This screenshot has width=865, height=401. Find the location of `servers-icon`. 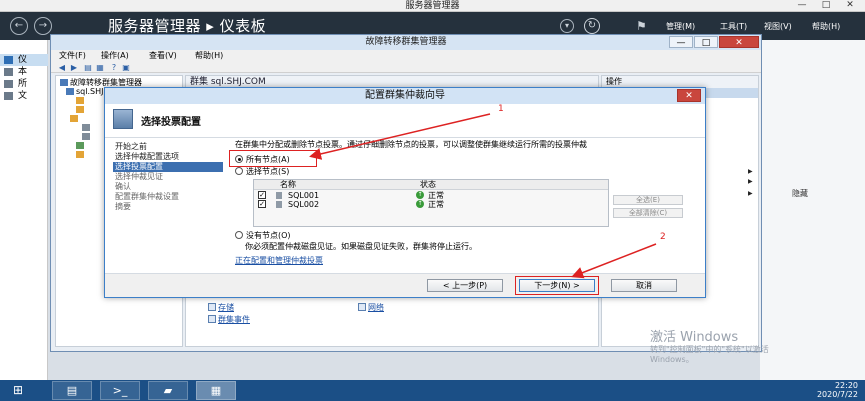

servers-icon is located at coordinates (8, 84).